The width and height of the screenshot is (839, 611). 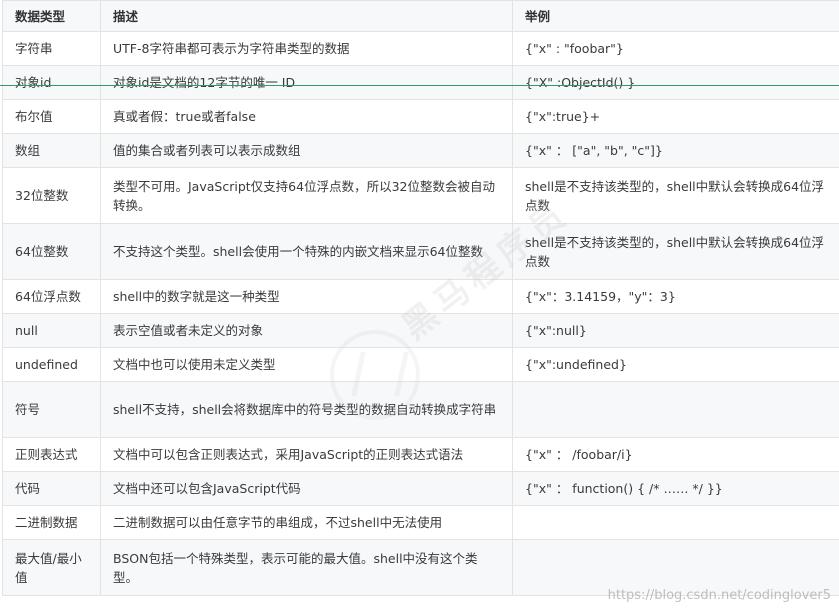 What do you see at coordinates (51, 251) in the screenshot?
I see `type-cell: 64位整数` at bounding box center [51, 251].